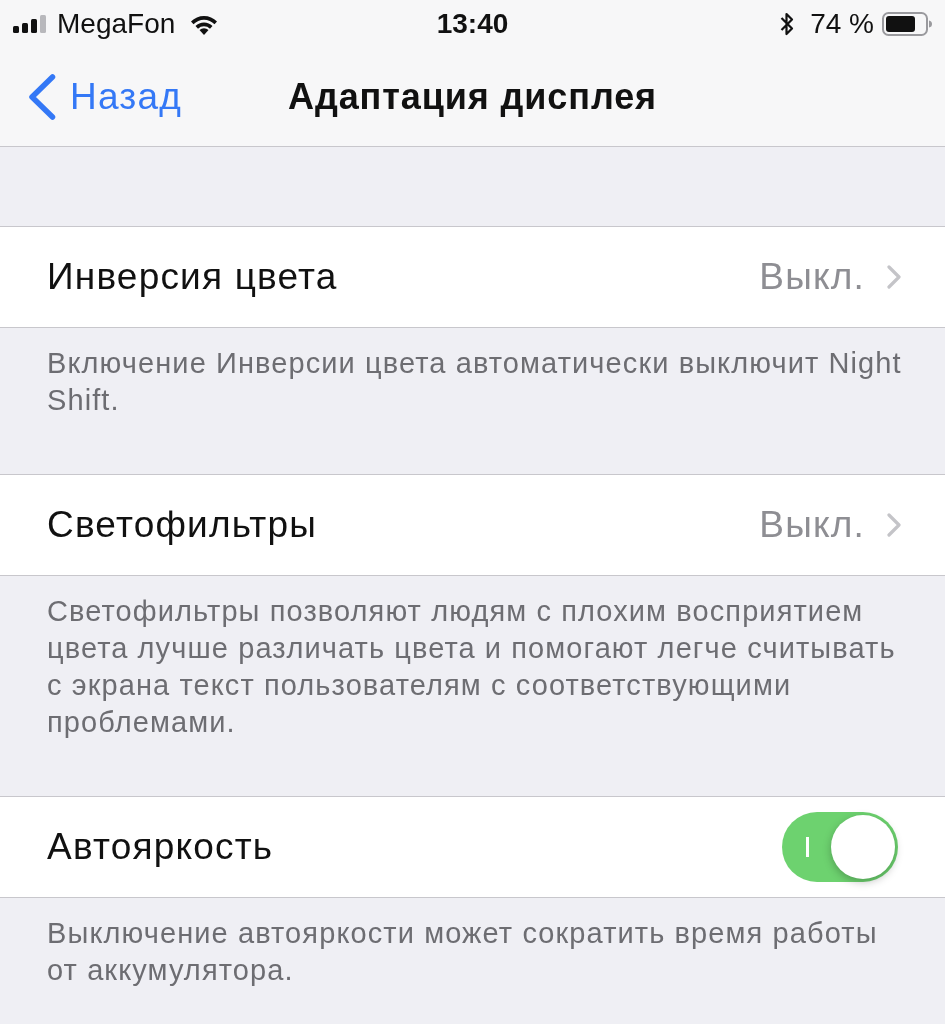 The image size is (945, 1024). I want to click on chevron-left-icon, so click(42, 97).